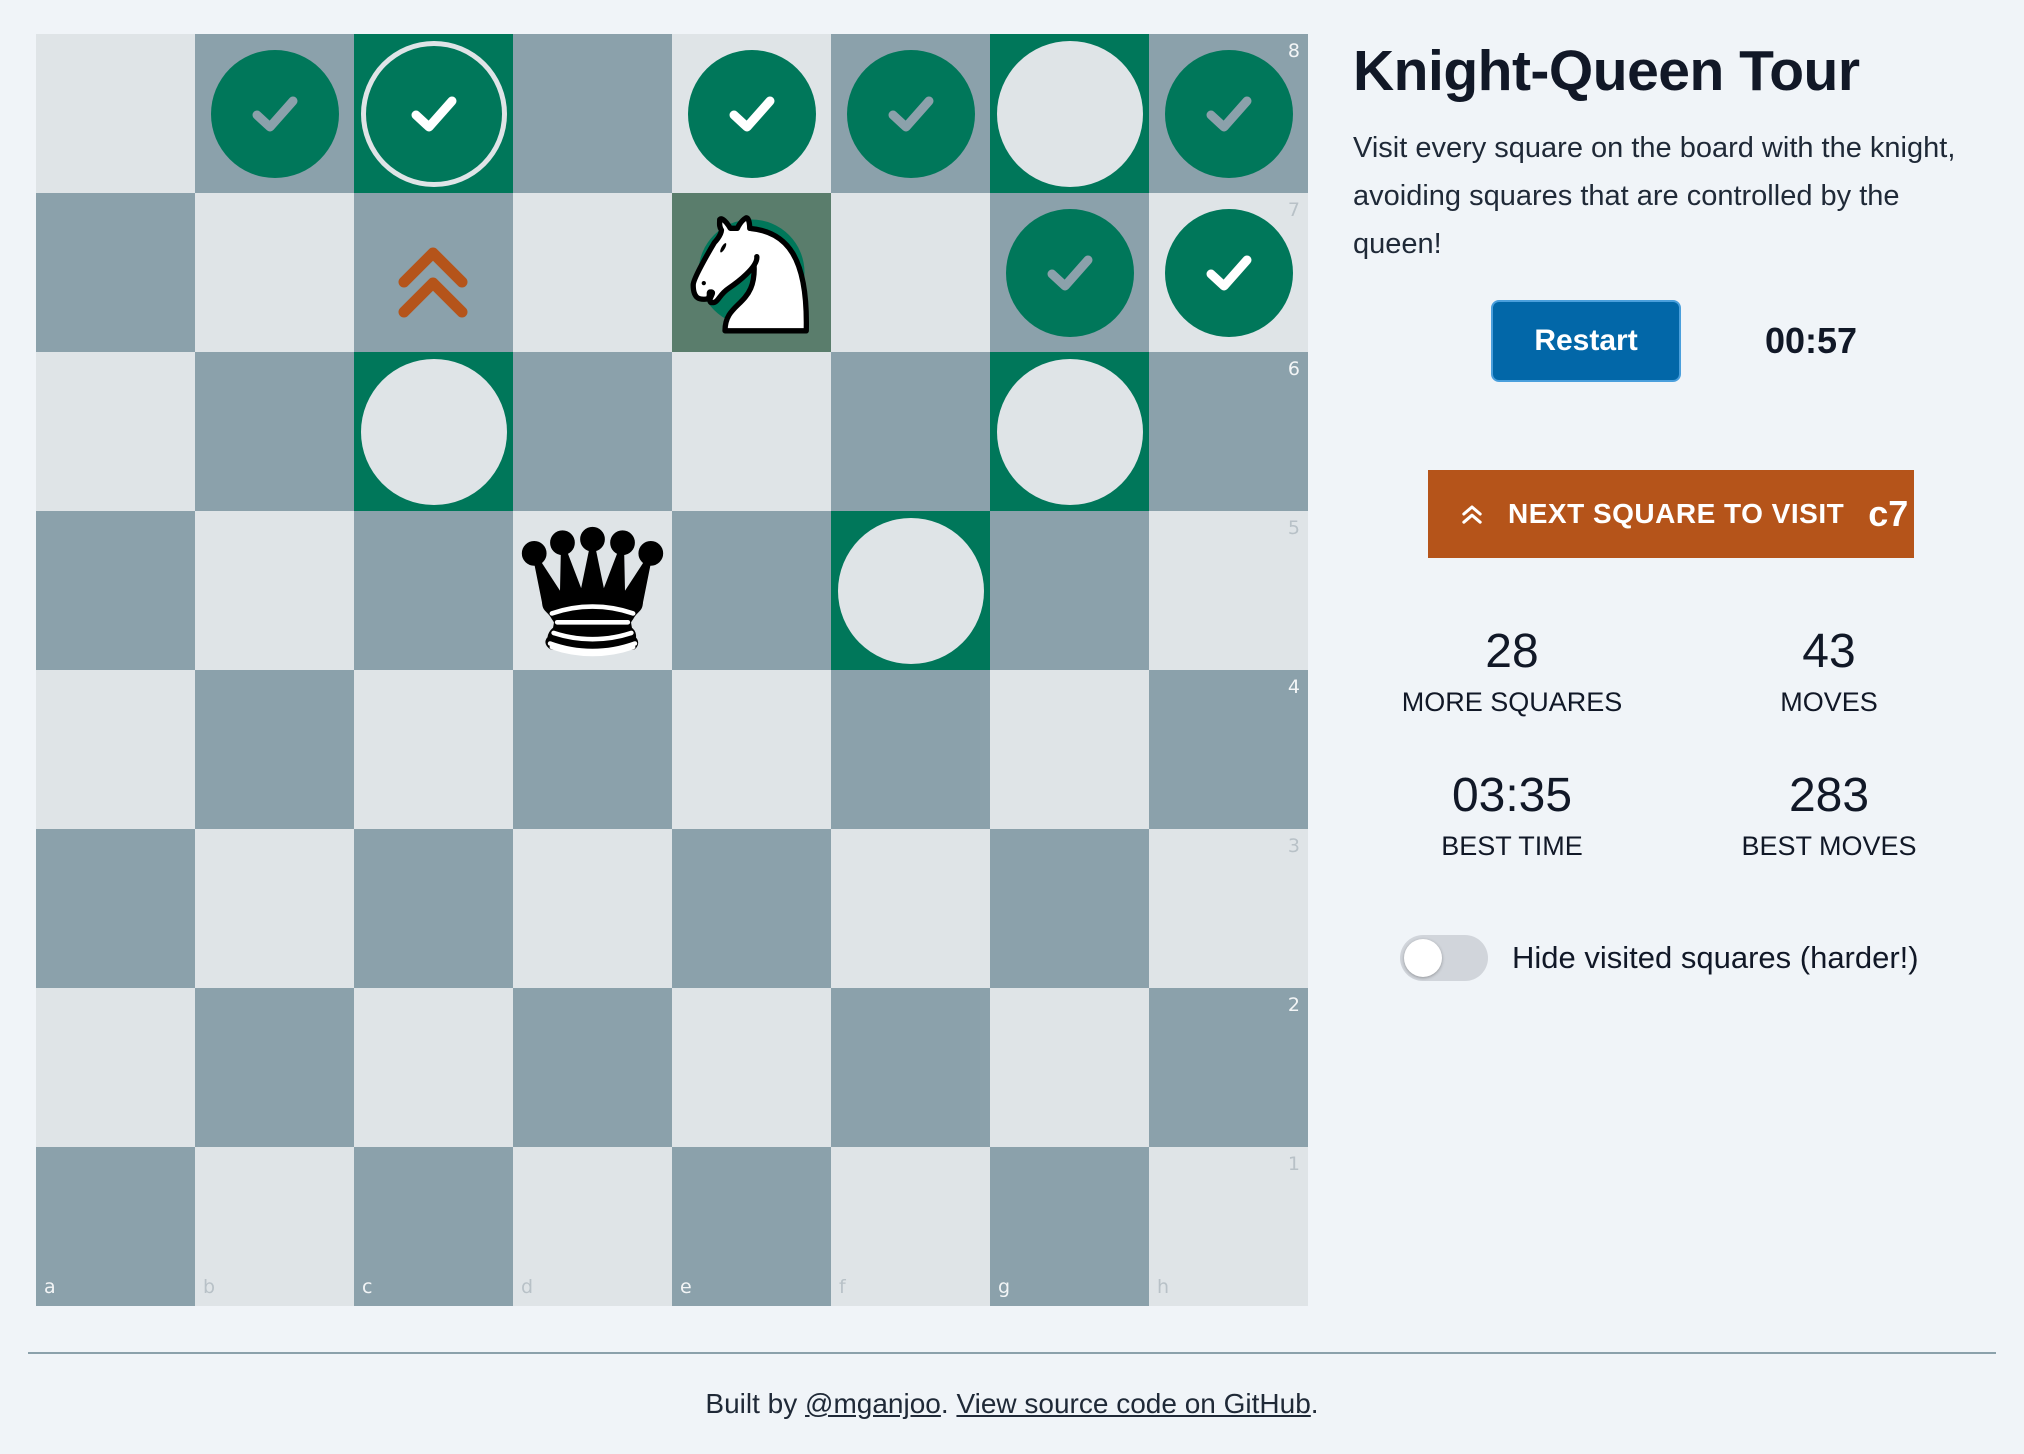  Describe the element at coordinates (1004, 1287) in the screenshot. I see `file-label: g` at that location.